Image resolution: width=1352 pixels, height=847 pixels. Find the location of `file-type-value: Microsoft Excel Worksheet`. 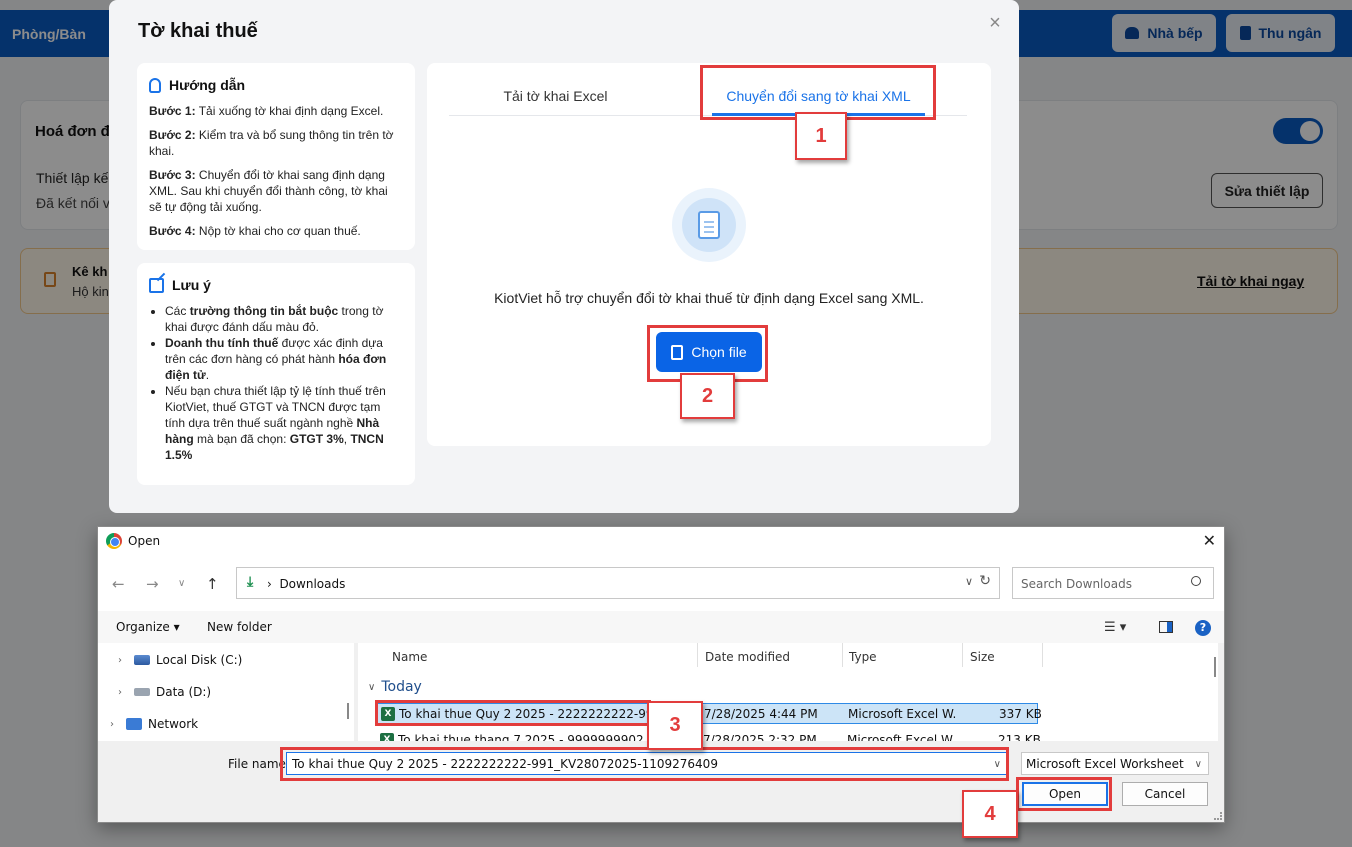

file-type-value: Microsoft Excel Worksheet is located at coordinates (1105, 764).